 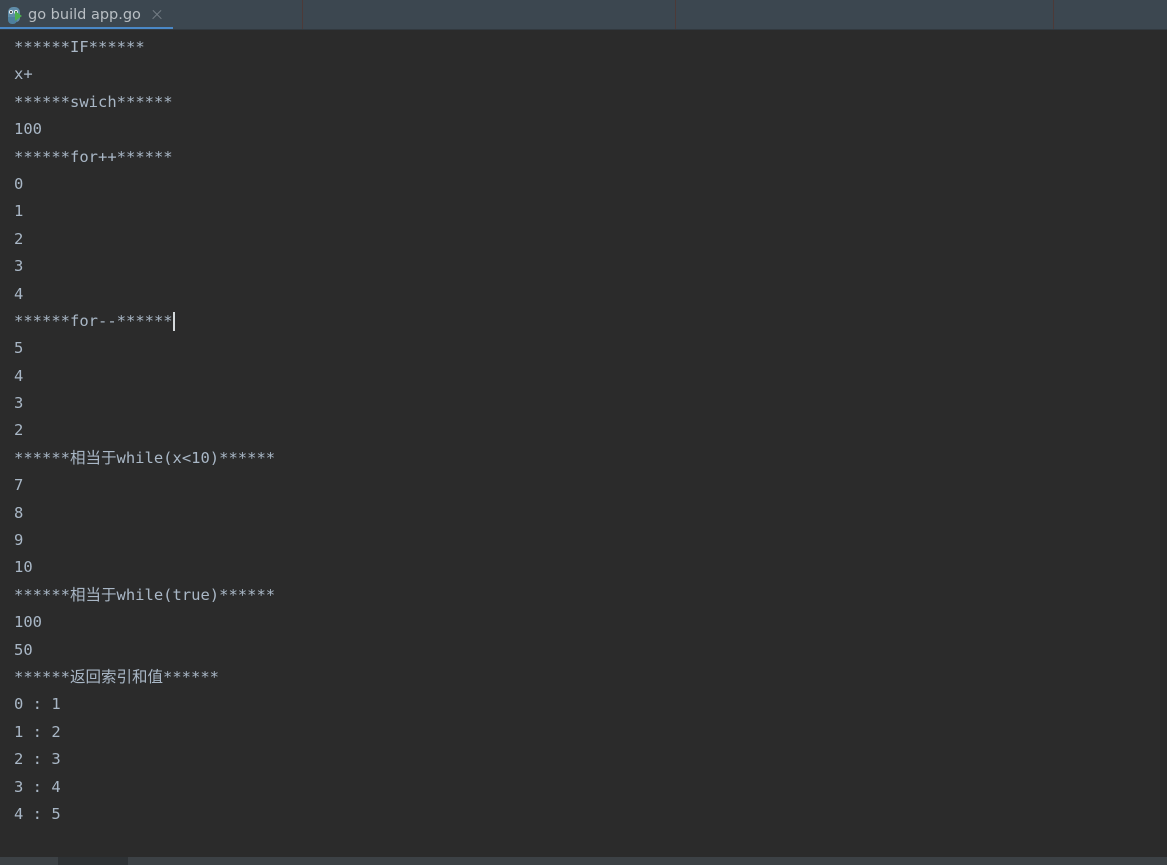 I want to click on console-line: ******IF******, so click(x=79, y=47).